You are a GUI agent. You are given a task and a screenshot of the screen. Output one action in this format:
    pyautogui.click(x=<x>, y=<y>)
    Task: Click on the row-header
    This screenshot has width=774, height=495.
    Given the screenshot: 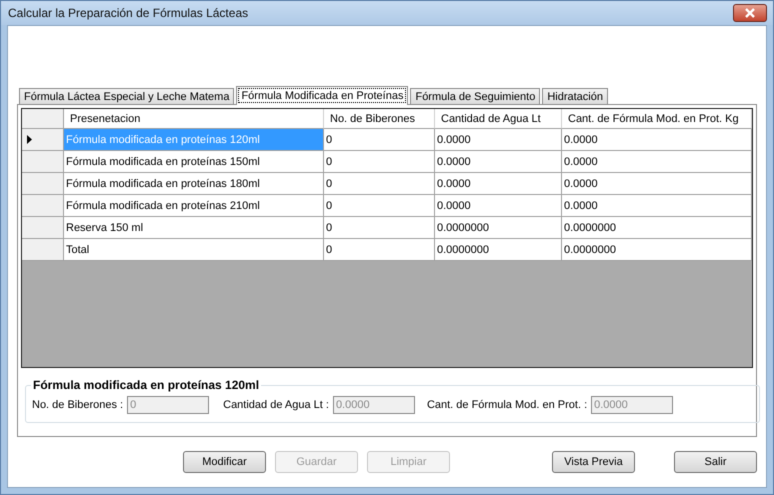 What is the action you would take?
    pyautogui.click(x=43, y=140)
    